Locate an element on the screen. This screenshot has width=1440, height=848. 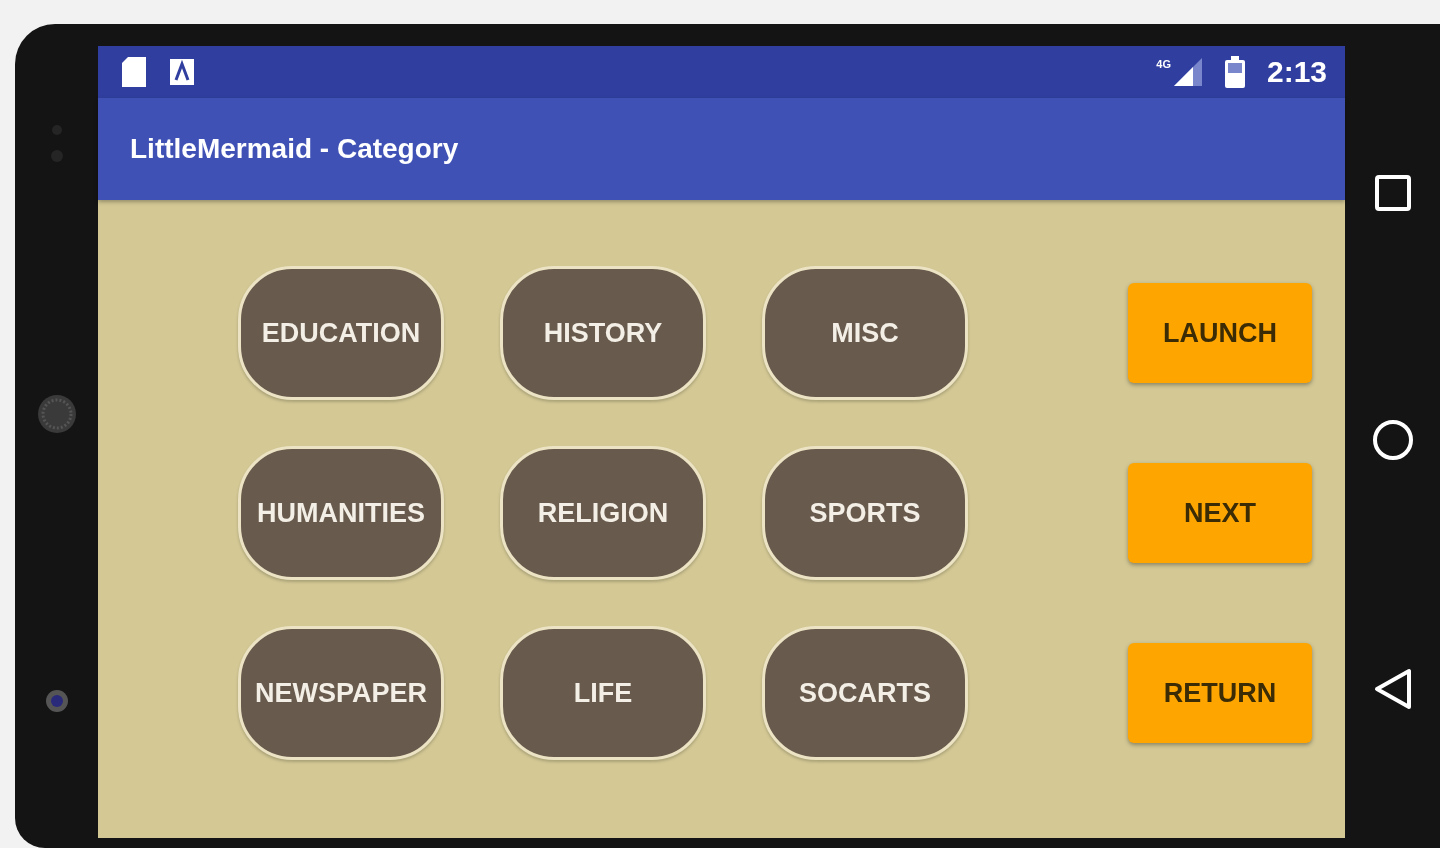
clock: 2:13 is located at coordinates (1296, 72).